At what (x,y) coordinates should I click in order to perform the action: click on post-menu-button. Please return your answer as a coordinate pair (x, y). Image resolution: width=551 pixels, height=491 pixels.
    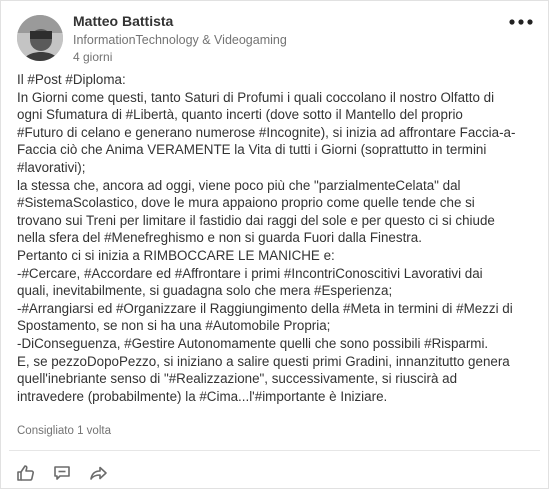
    Looking at the image, I should click on (521, 22).